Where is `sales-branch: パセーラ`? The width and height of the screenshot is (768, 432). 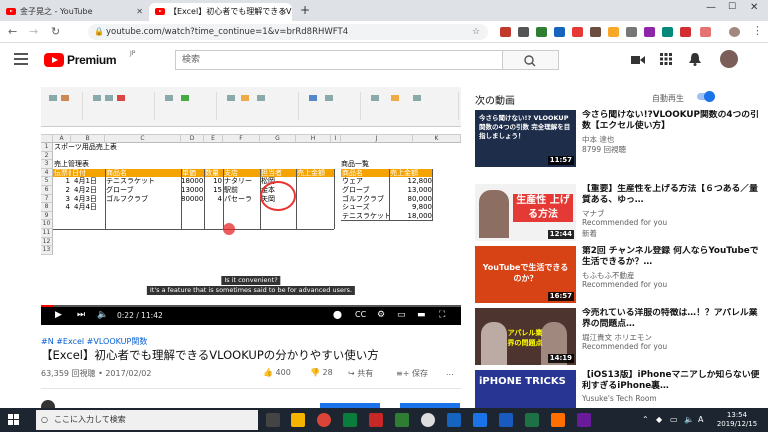
sales-branch: パセーラ is located at coordinates (242, 199).